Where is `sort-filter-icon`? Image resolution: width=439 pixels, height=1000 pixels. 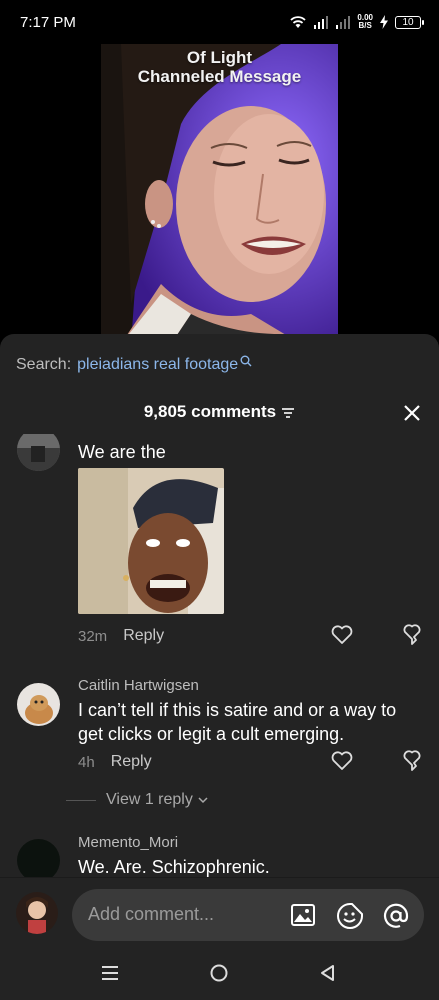 sort-filter-icon is located at coordinates (288, 413).